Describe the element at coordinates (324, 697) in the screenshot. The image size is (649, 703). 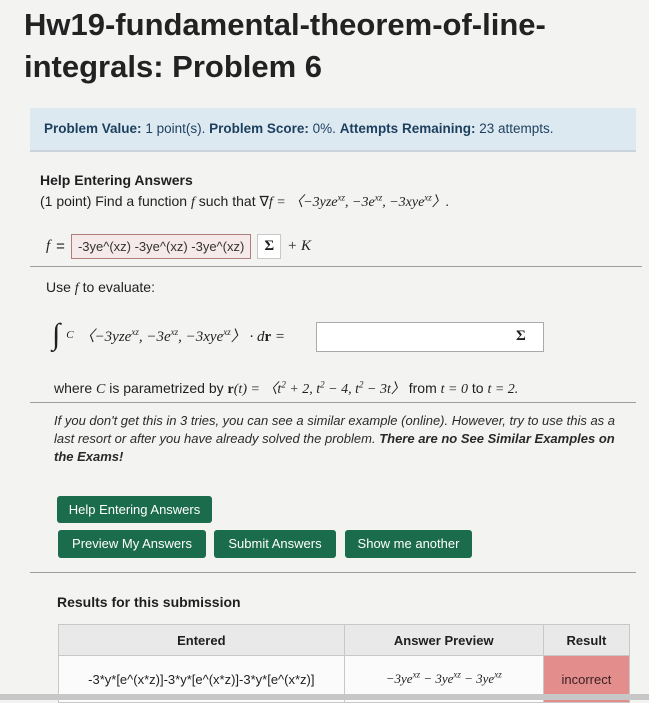
I see `bottom-scrollbar` at that location.